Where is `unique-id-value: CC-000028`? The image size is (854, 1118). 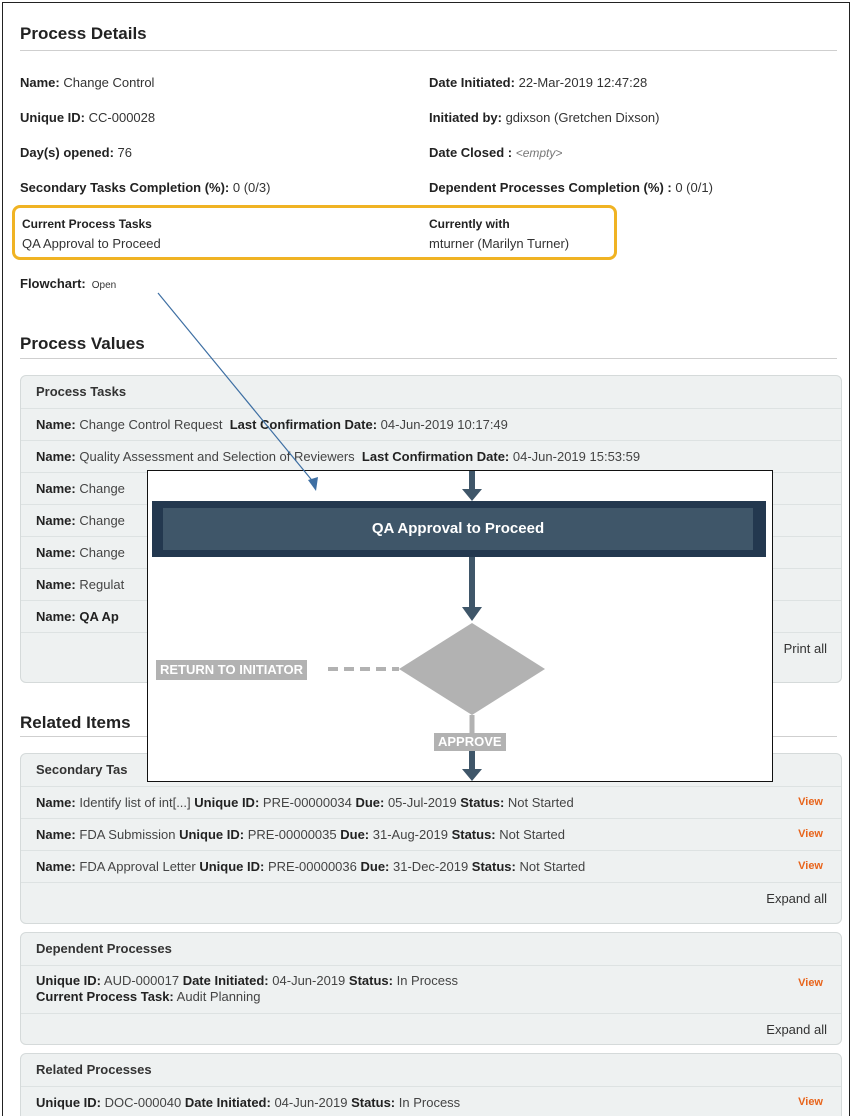
unique-id-value: CC-000028 is located at coordinates (122, 117).